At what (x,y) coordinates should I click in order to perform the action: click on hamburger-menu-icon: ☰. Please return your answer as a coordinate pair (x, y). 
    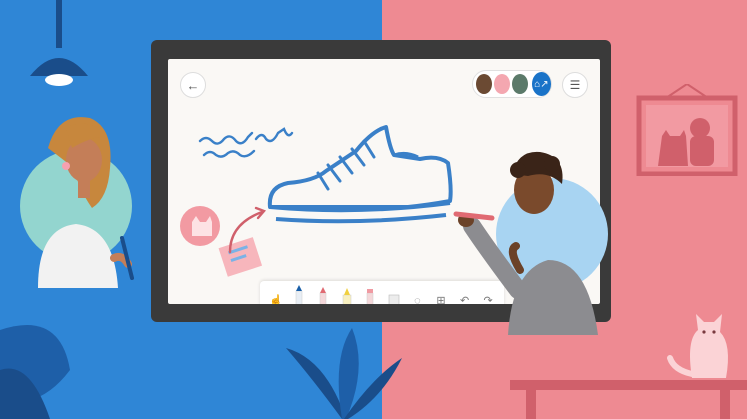
    Looking at the image, I should click on (575, 85).